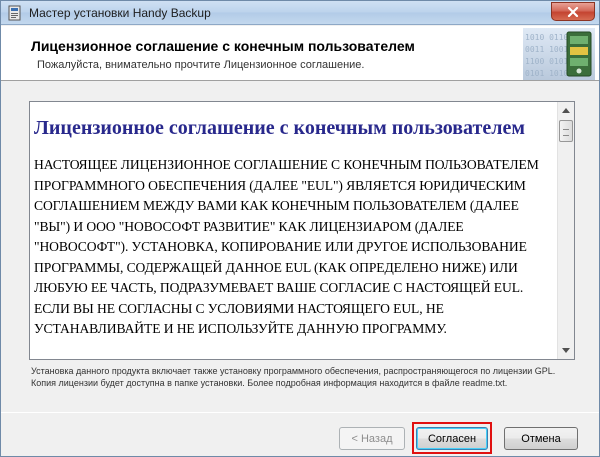 Image resolution: width=600 pixels, height=457 pixels. I want to click on scroll-up-button, so click(566, 110).